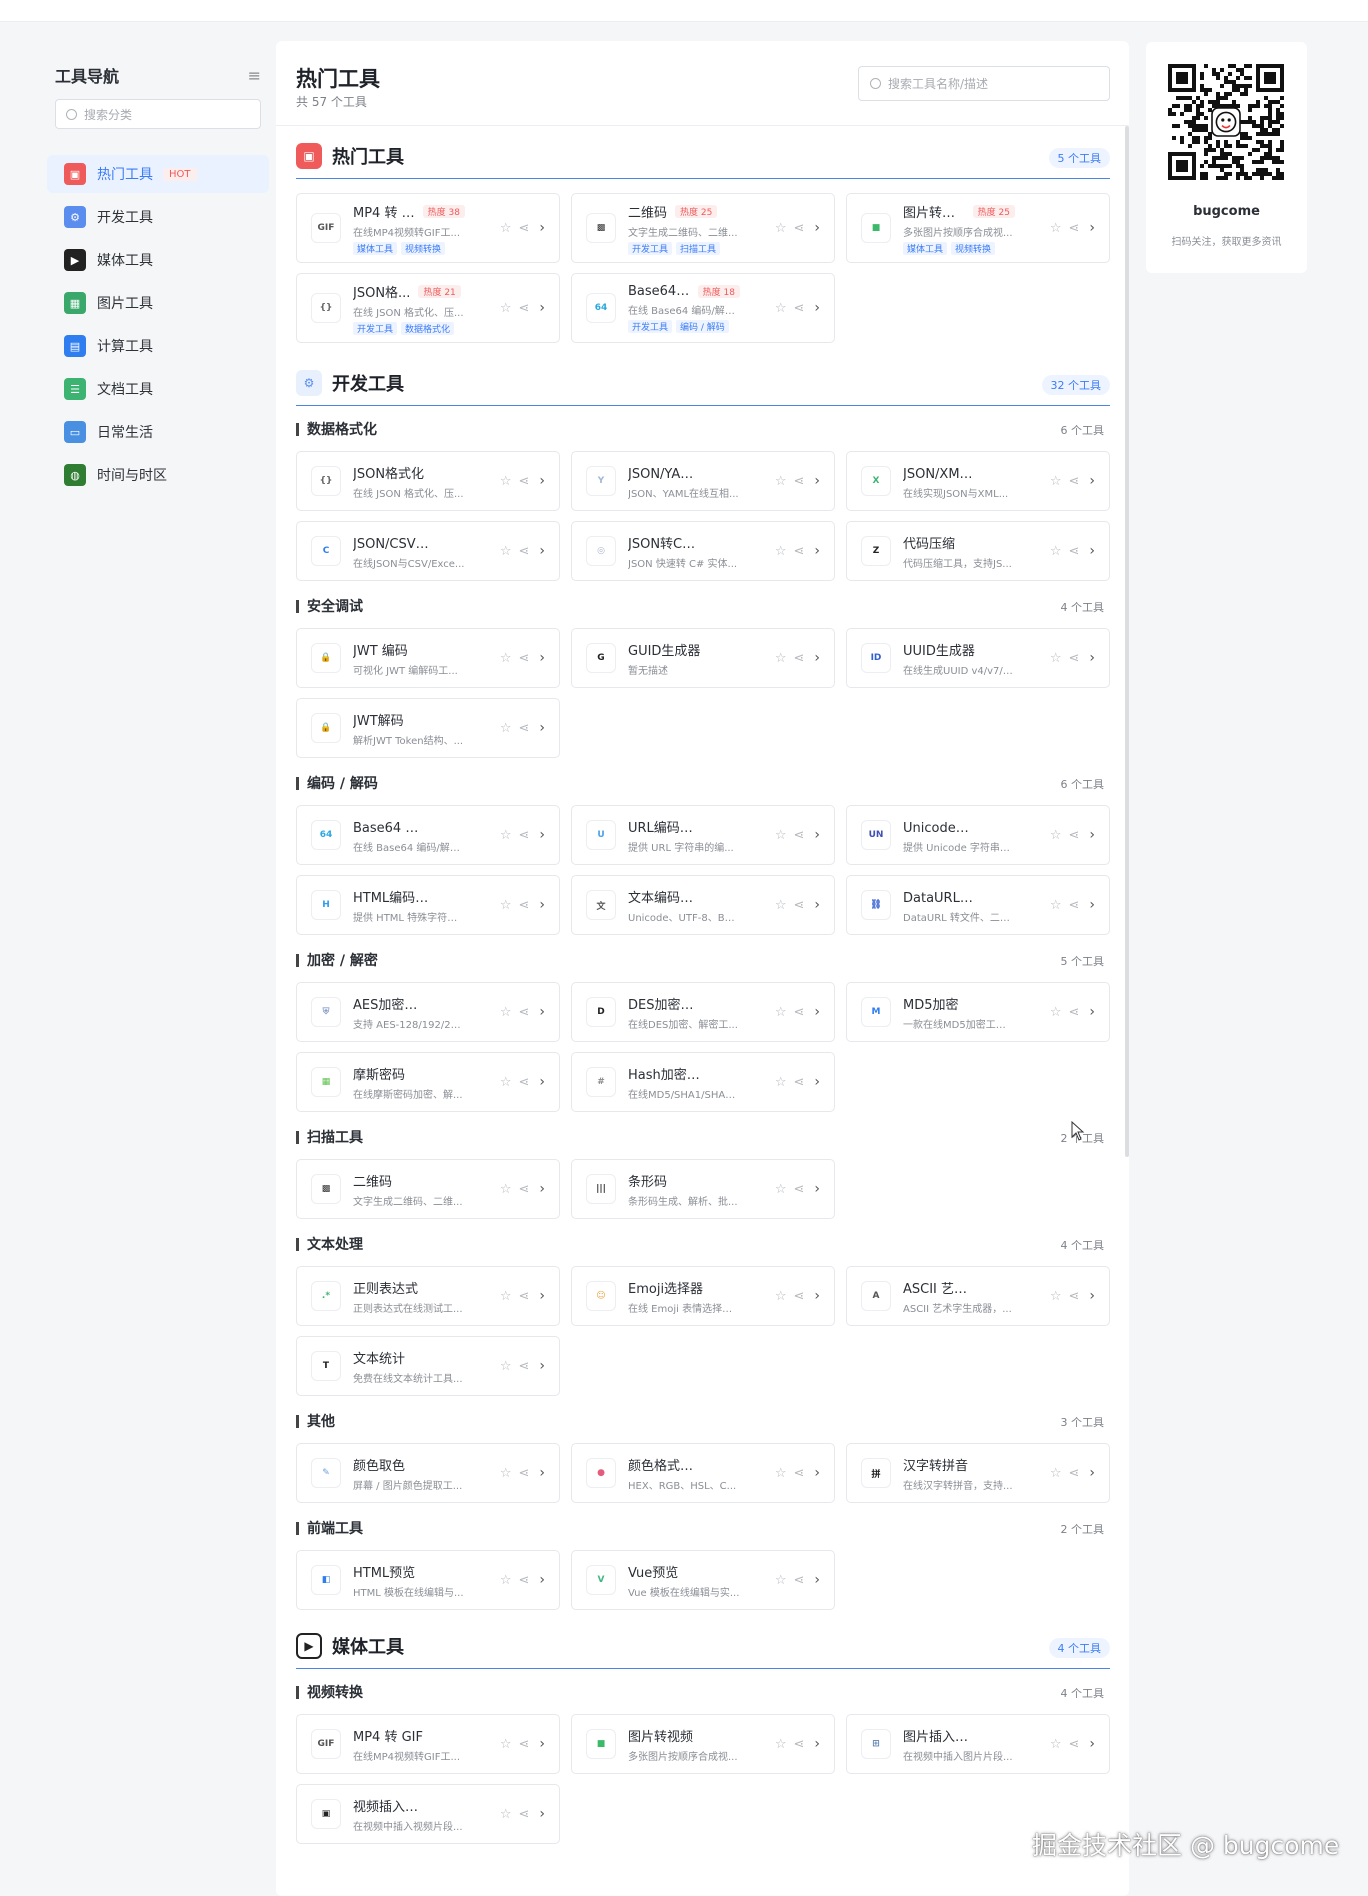 This screenshot has height=1896, width=1368. Describe the element at coordinates (978, 835) in the screenshot. I see `tool-card: UN Unicode编码解码提供 Unicode 字符串的... ☆ ⋖ ›` at that location.